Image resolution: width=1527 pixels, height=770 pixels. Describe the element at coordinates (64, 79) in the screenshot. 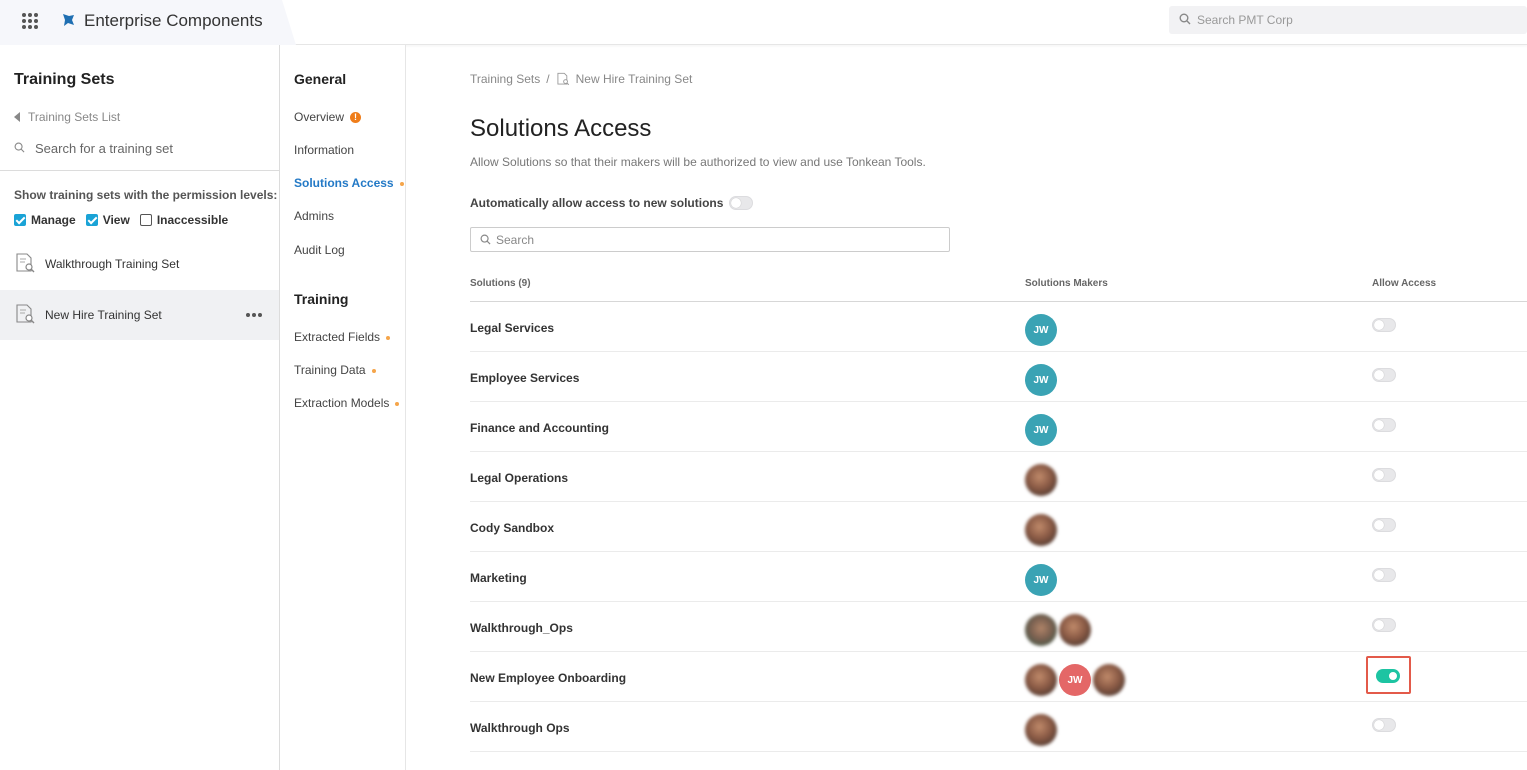

I see `panel-title: Training Sets` at that location.